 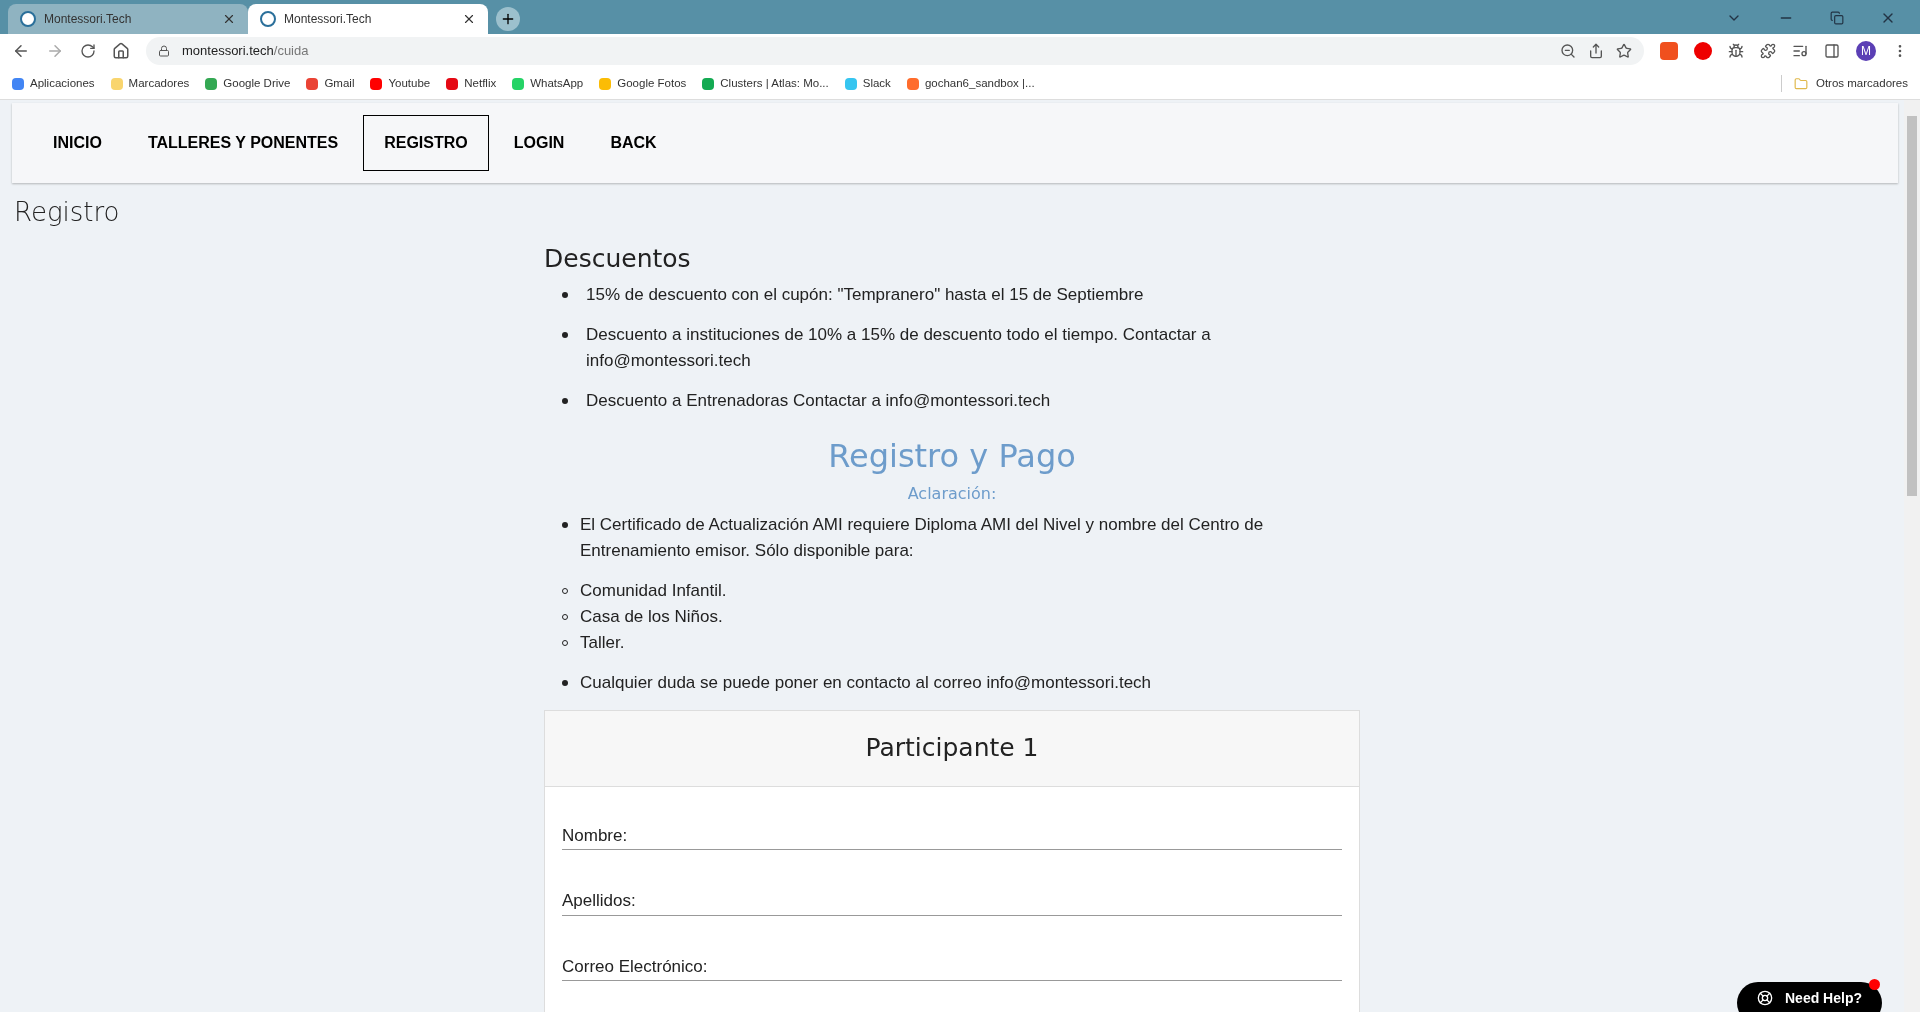 I want to click on note-text: Cualquier duda se puede poner en contacto al correo info@montessori.tech, so click(x=866, y=682).